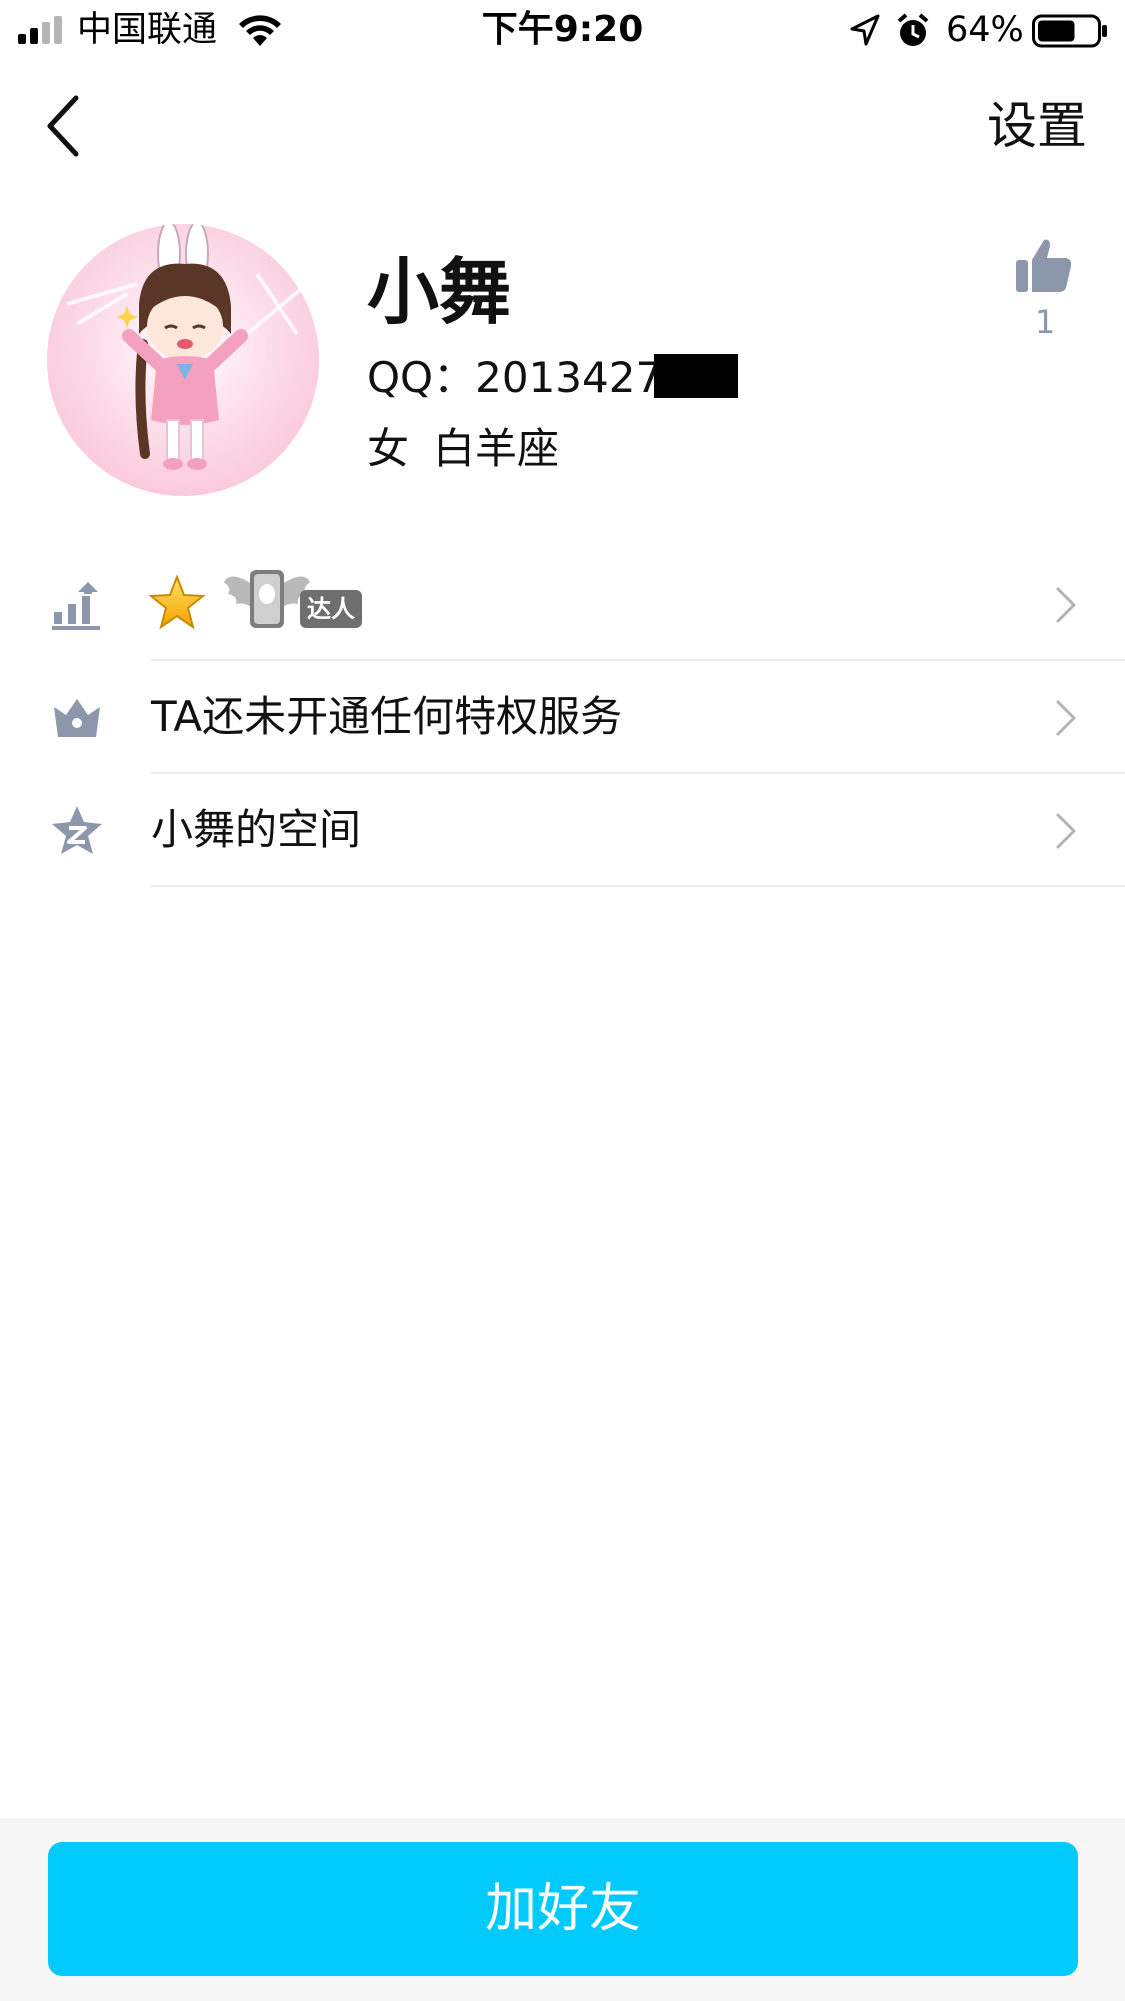  What do you see at coordinates (865, 30) in the screenshot?
I see `location-icon` at bounding box center [865, 30].